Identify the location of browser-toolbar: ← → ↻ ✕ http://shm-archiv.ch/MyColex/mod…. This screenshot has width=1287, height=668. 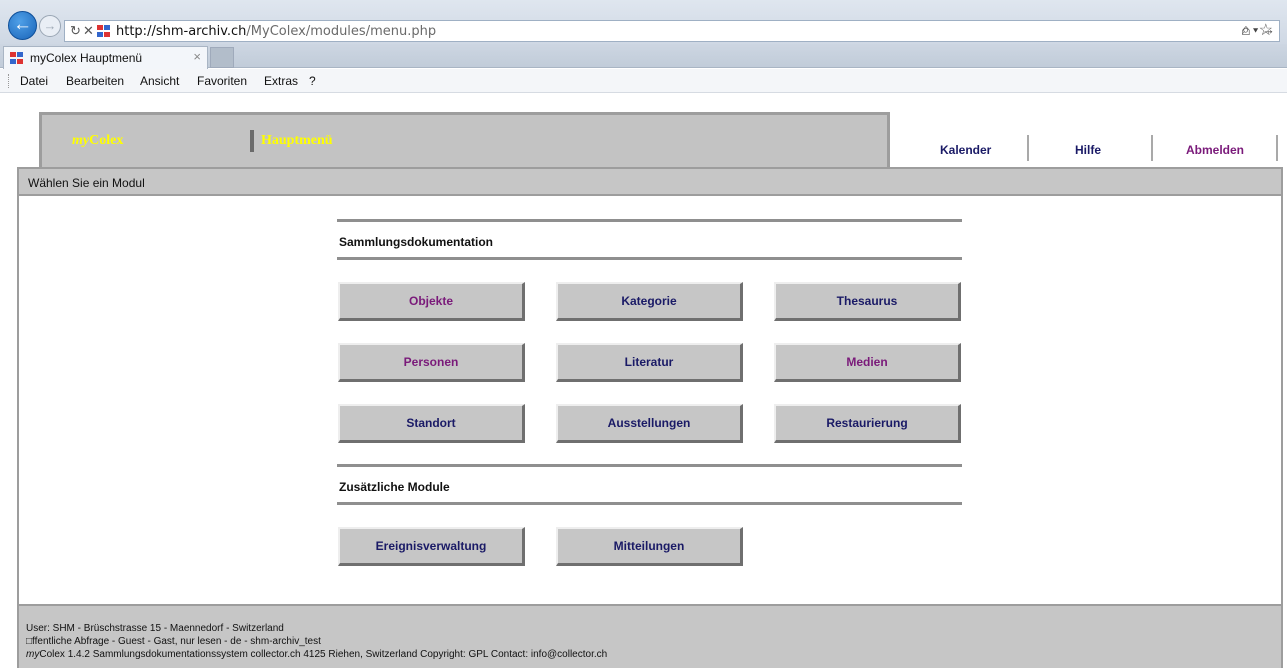
(643, 22).